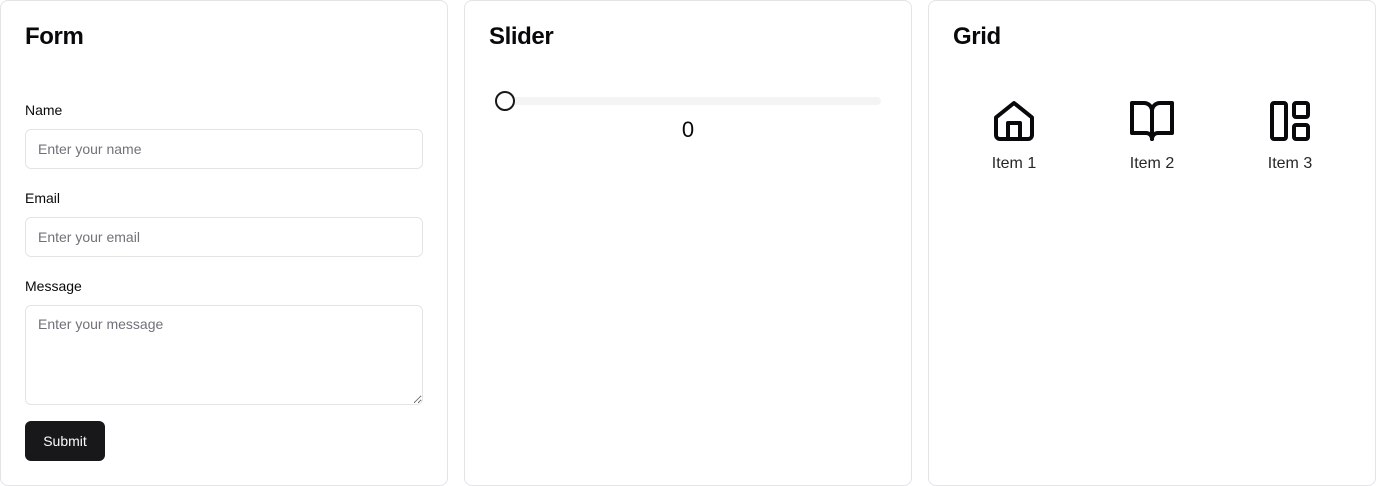  Describe the element at coordinates (977, 36) in the screenshot. I see `grid-title: Grid` at that location.